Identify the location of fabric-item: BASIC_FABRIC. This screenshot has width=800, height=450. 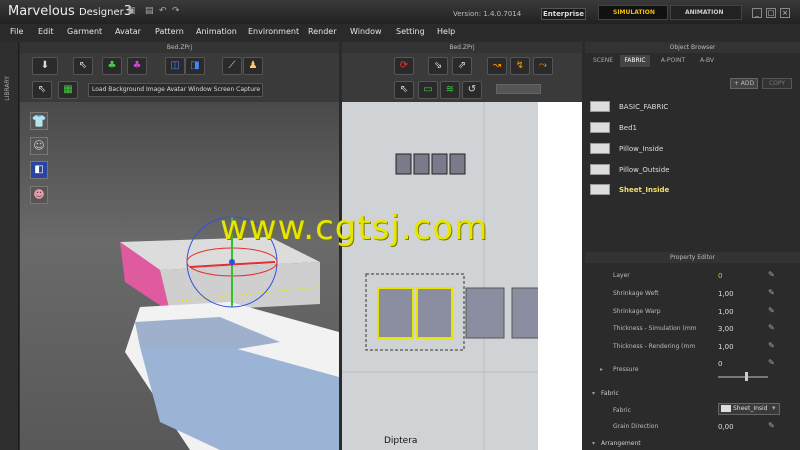
(690, 107).